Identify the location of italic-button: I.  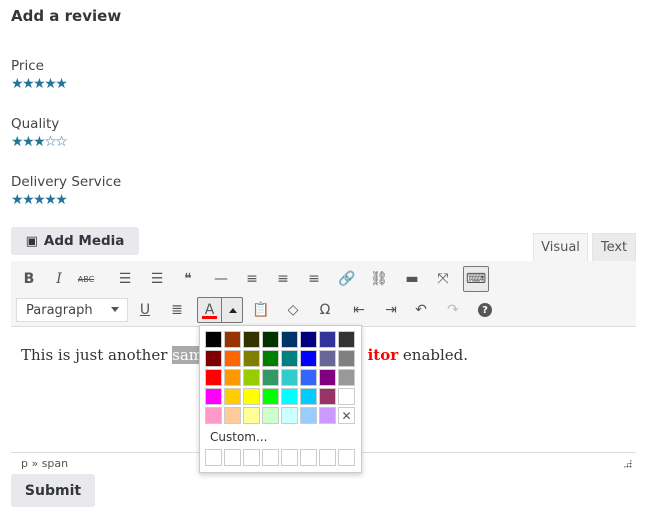
(59, 279).